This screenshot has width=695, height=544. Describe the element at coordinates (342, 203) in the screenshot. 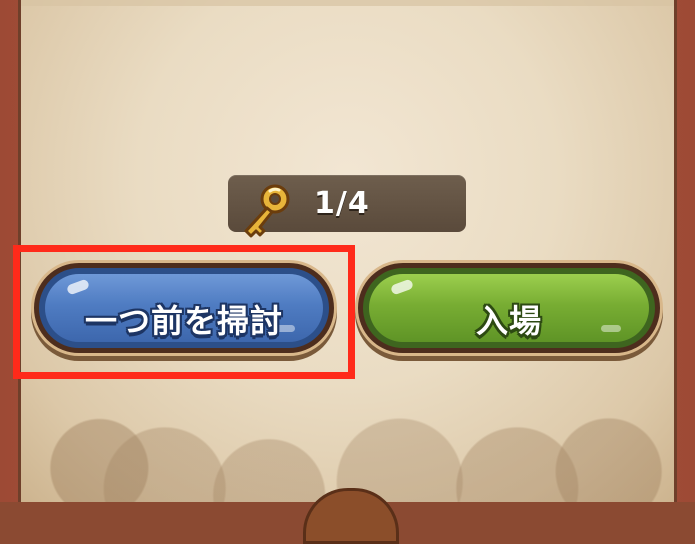

I see `key-count: 1/4` at that location.